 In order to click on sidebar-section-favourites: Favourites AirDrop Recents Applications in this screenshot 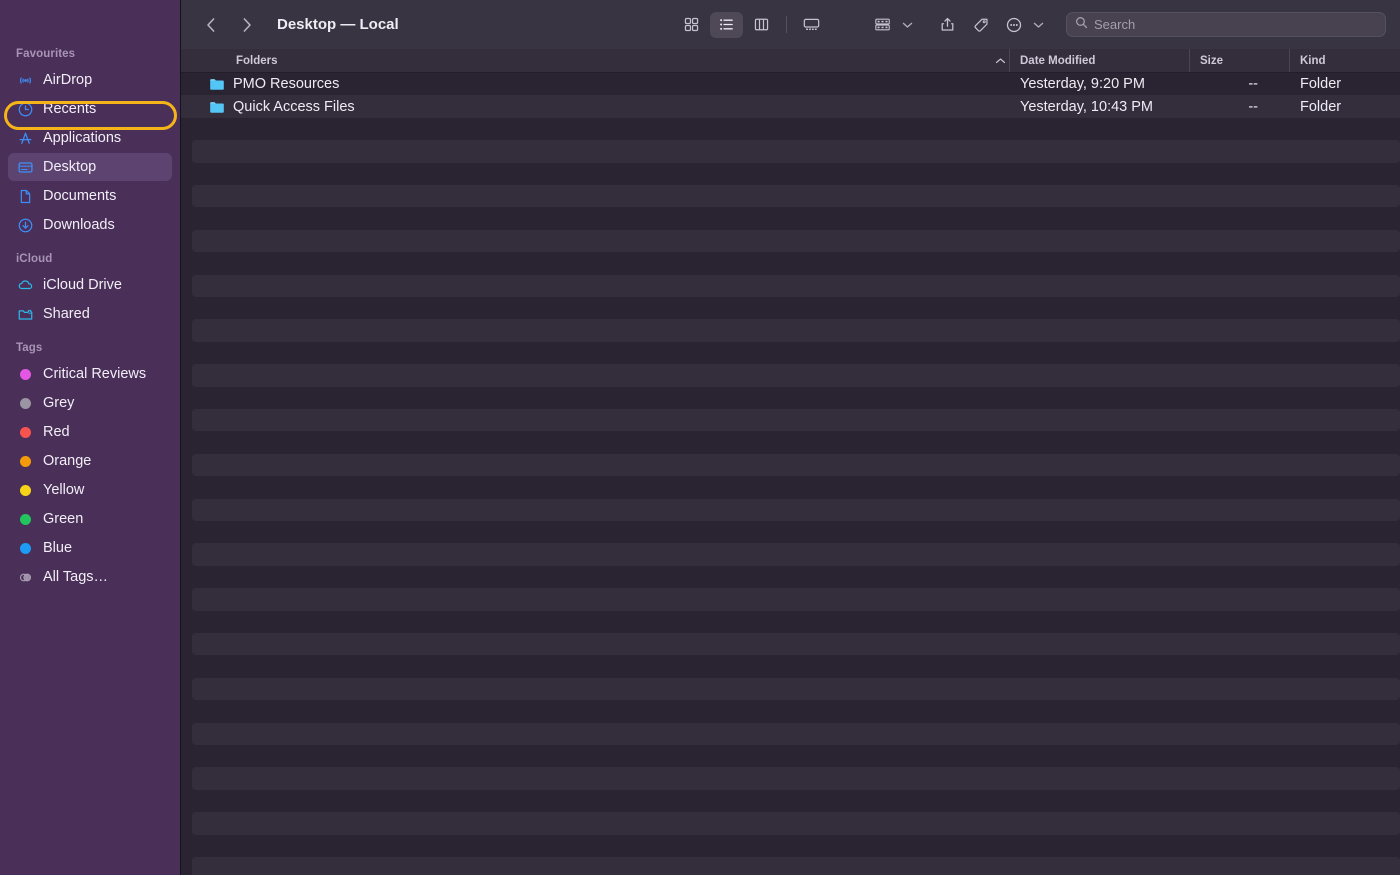, I will do `click(90, 143)`.